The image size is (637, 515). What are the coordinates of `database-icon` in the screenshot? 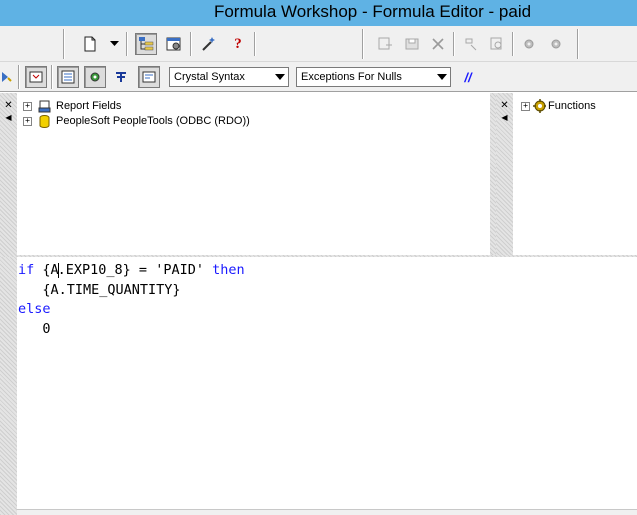 It's located at (44, 121).